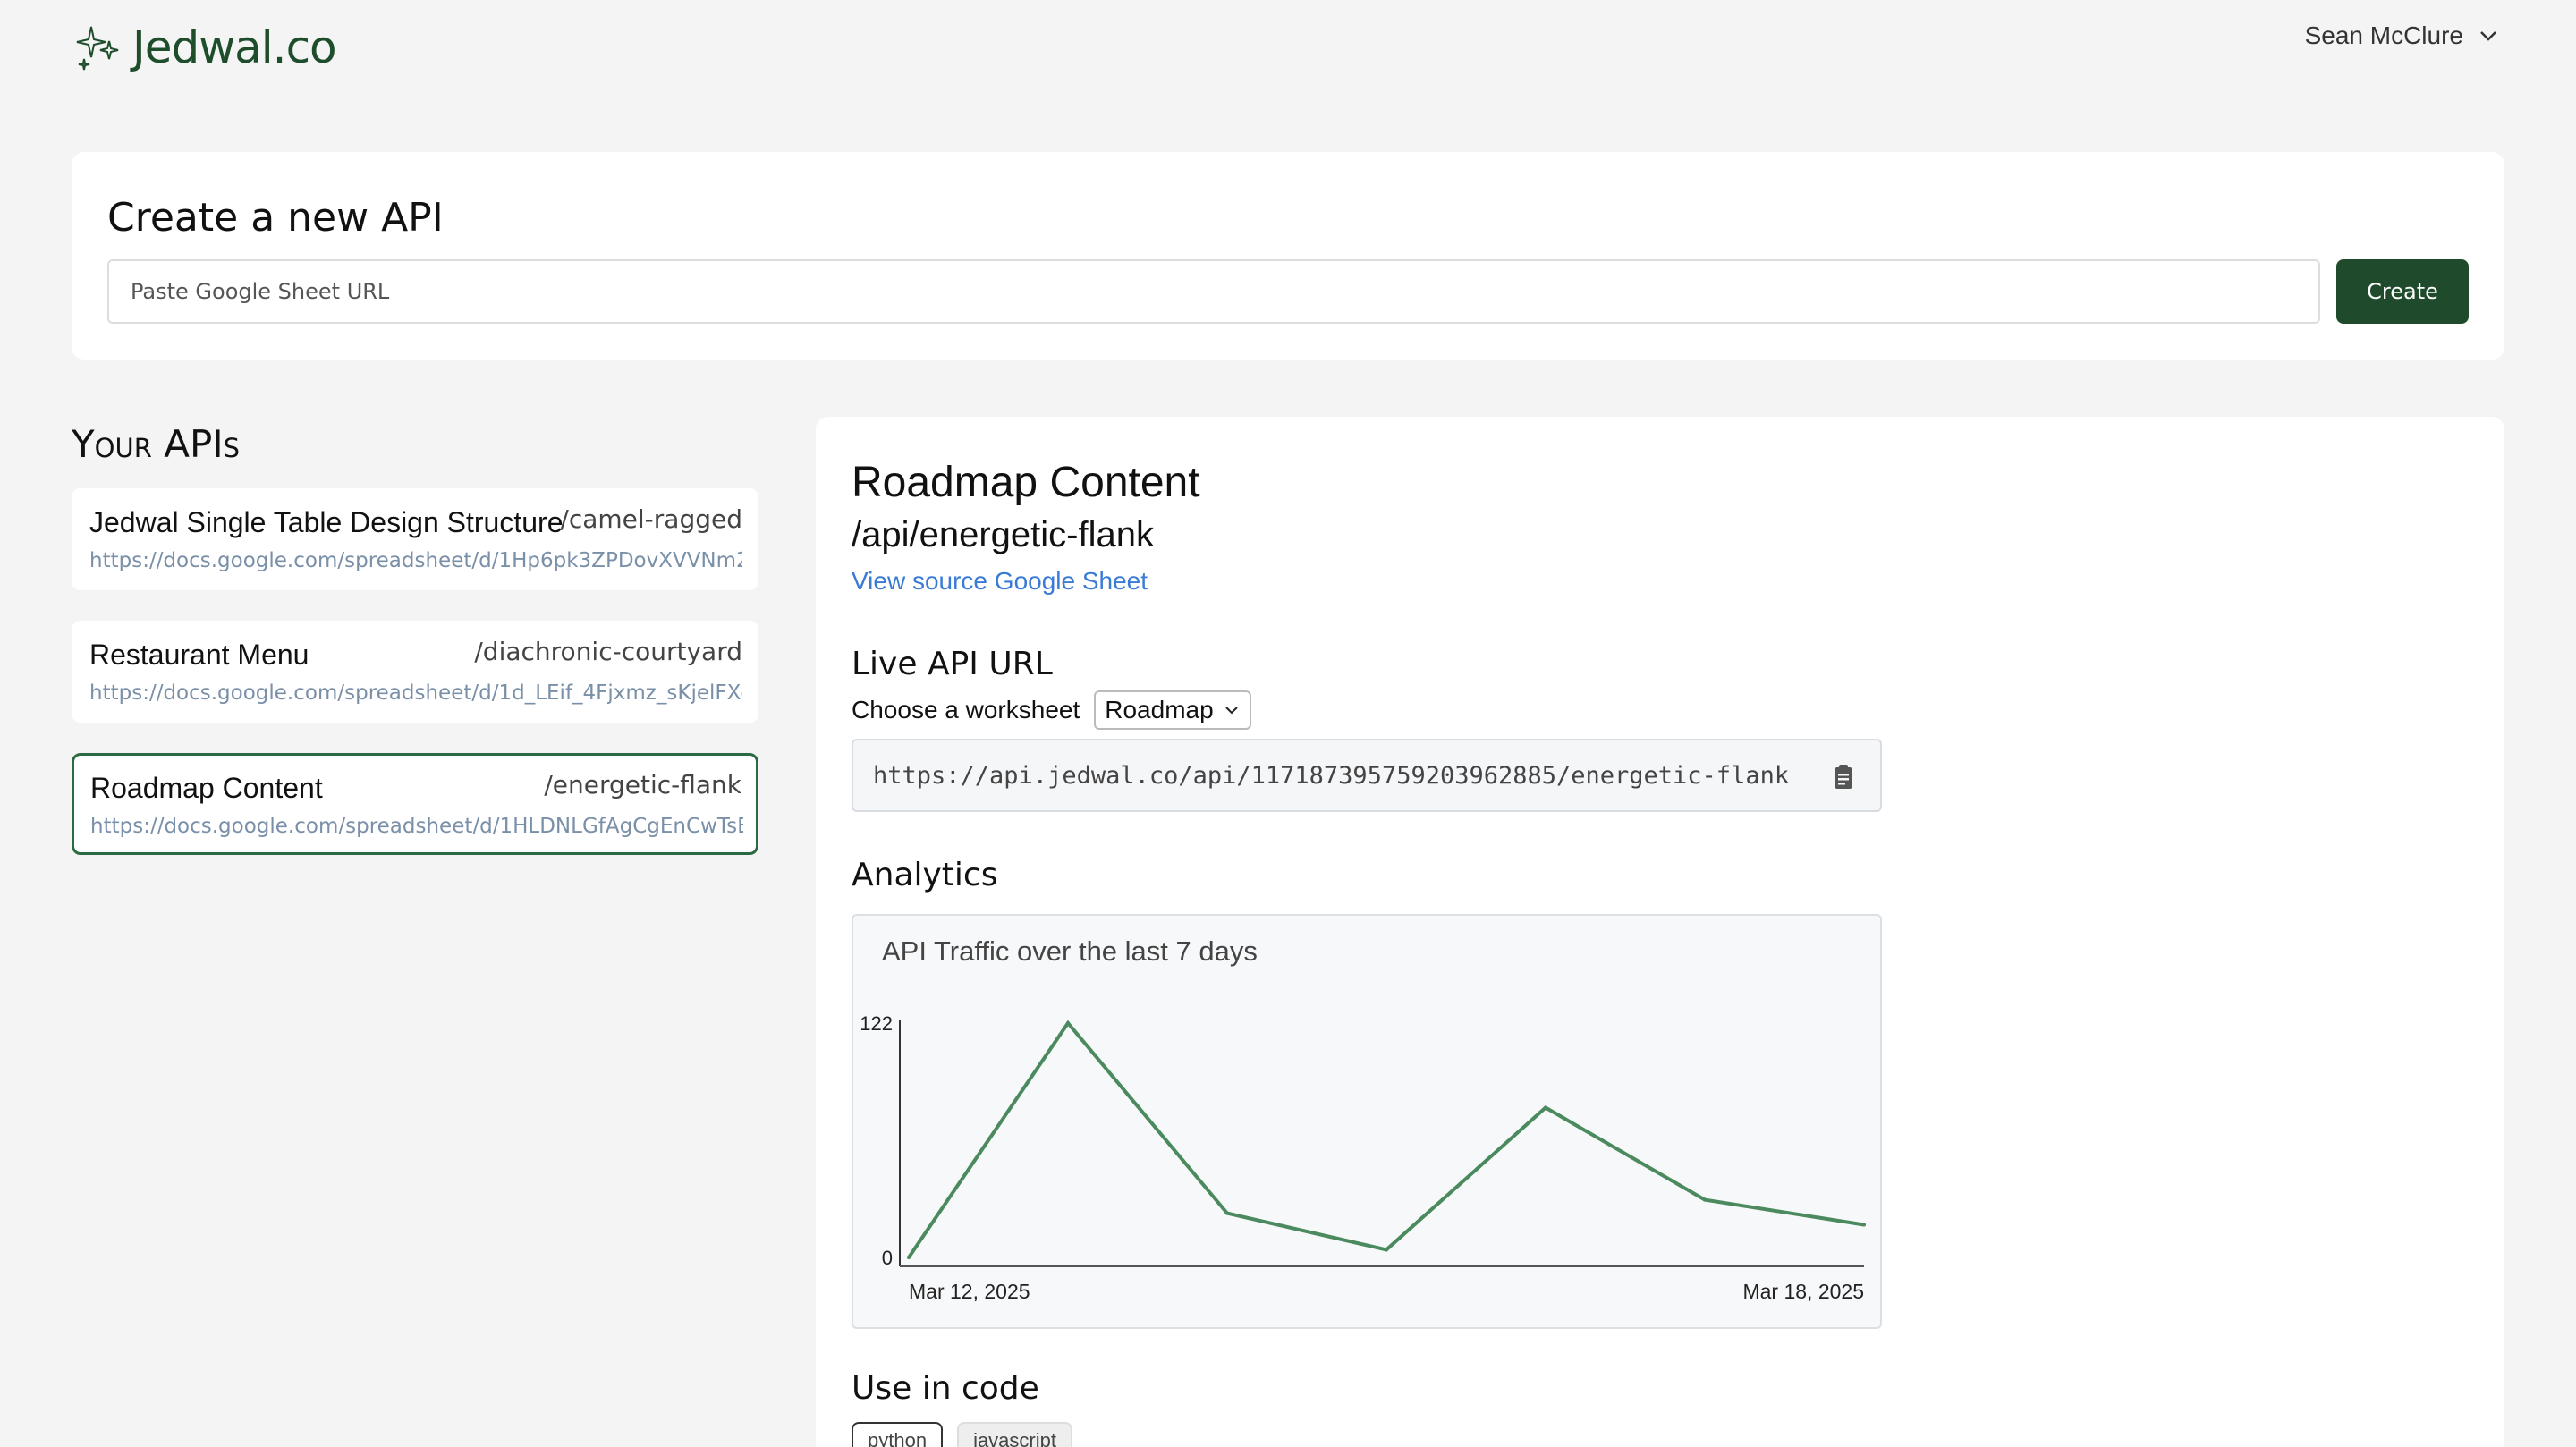  I want to click on api-detail-path: /api/energetic-flank, so click(1003, 534).